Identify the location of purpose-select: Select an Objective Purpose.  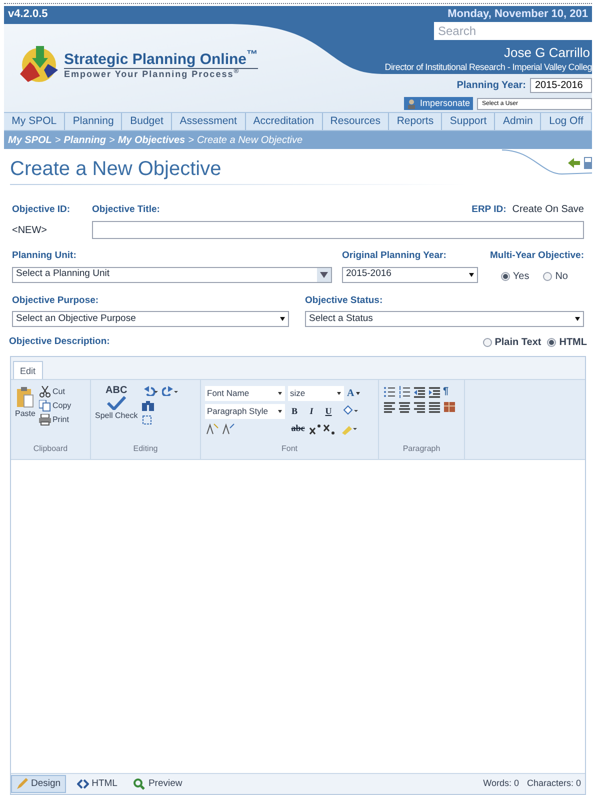
(150, 318).